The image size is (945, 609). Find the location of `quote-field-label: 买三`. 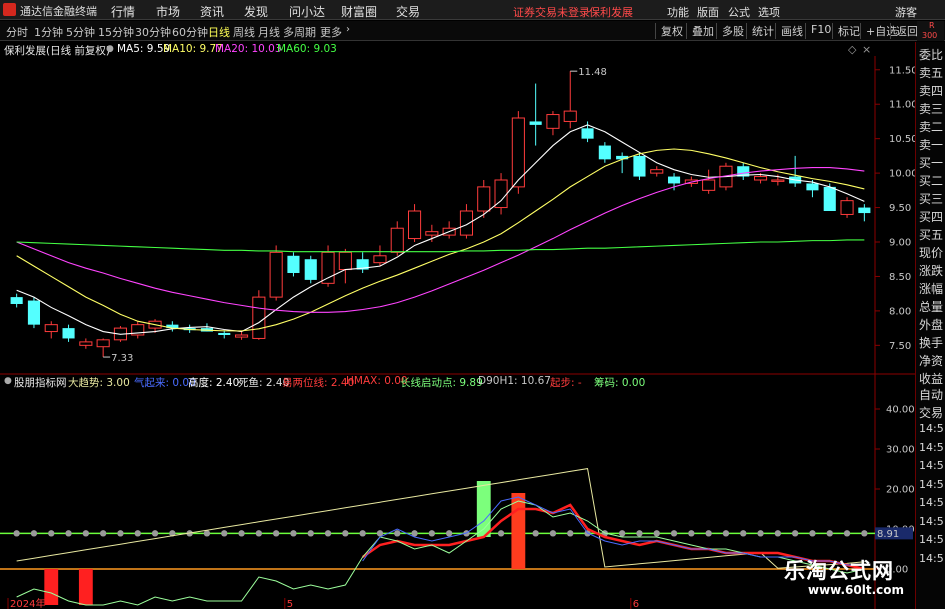

quote-field-label: 买三 is located at coordinates (931, 198).